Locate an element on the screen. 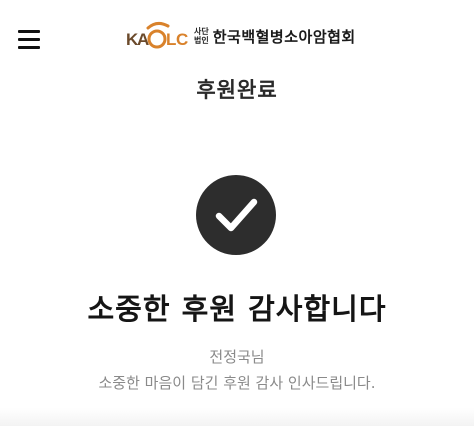 The width and height of the screenshot is (474, 426). bottom-divider is located at coordinates (237, 417).